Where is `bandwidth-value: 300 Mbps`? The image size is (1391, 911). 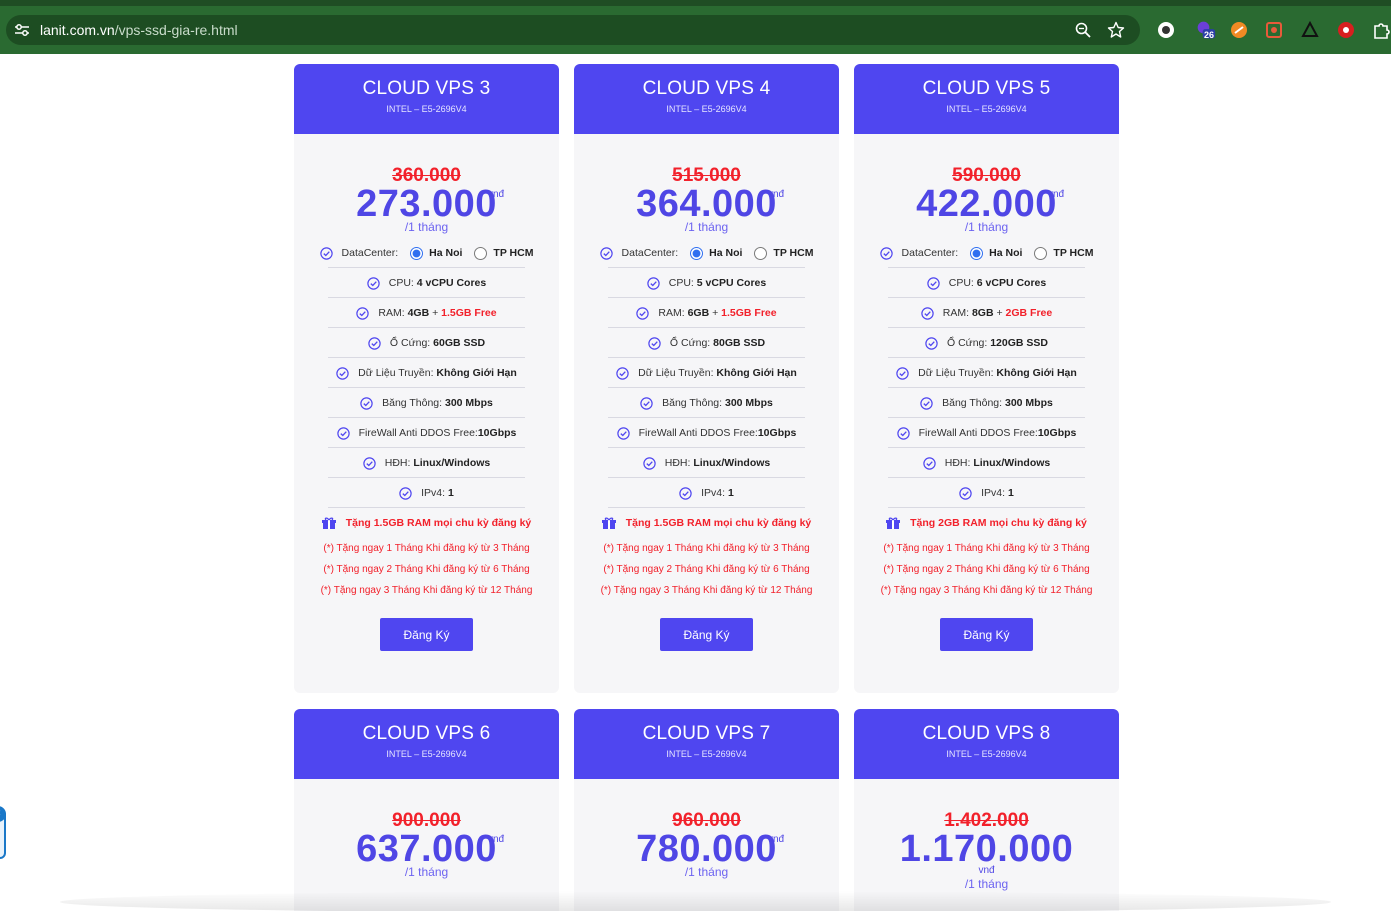
bandwidth-value: 300 Mbps is located at coordinates (749, 403).